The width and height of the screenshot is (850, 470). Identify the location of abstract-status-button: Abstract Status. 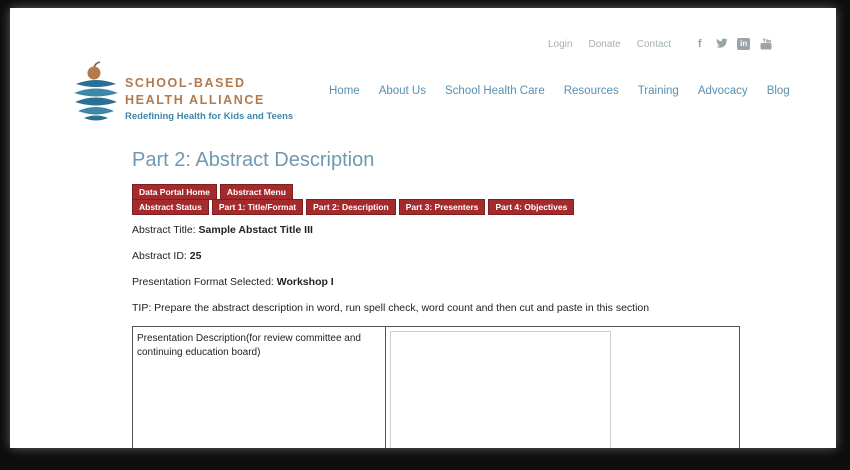
(170, 207).